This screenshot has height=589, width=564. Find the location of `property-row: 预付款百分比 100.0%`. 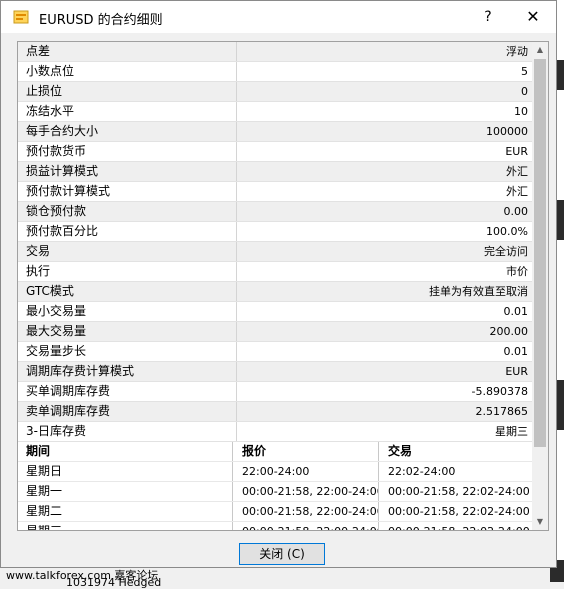

property-row: 预付款百分比 100.0% is located at coordinates (275, 232).